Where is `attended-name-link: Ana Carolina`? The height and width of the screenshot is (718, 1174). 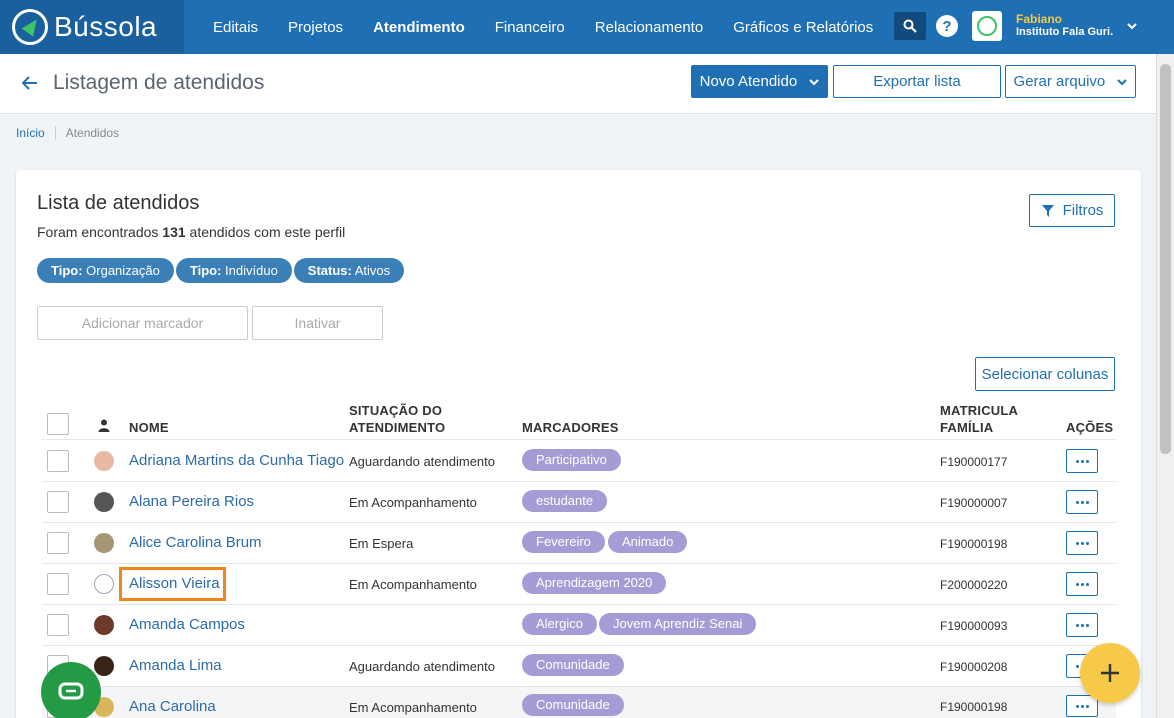 attended-name-link: Ana Carolina is located at coordinates (172, 706).